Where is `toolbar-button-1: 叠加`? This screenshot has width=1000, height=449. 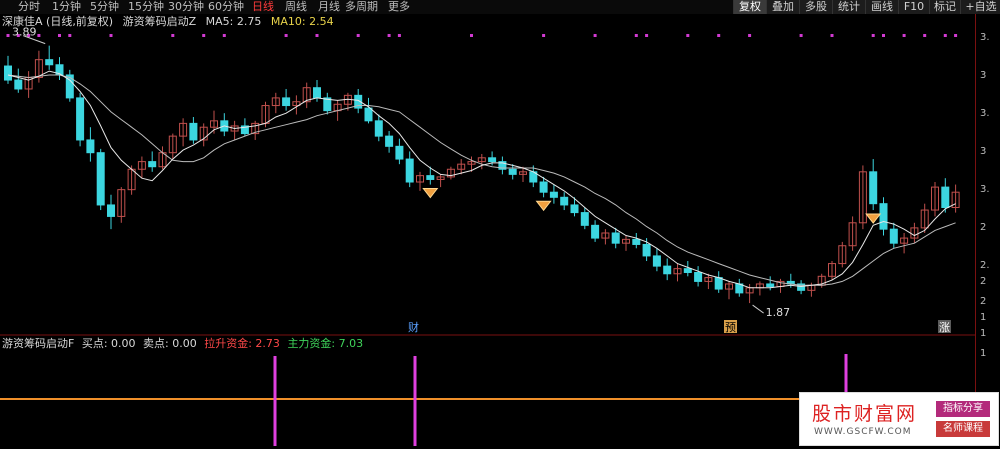 toolbar-button-1: 叠加 is located at coordinates (782, 7).